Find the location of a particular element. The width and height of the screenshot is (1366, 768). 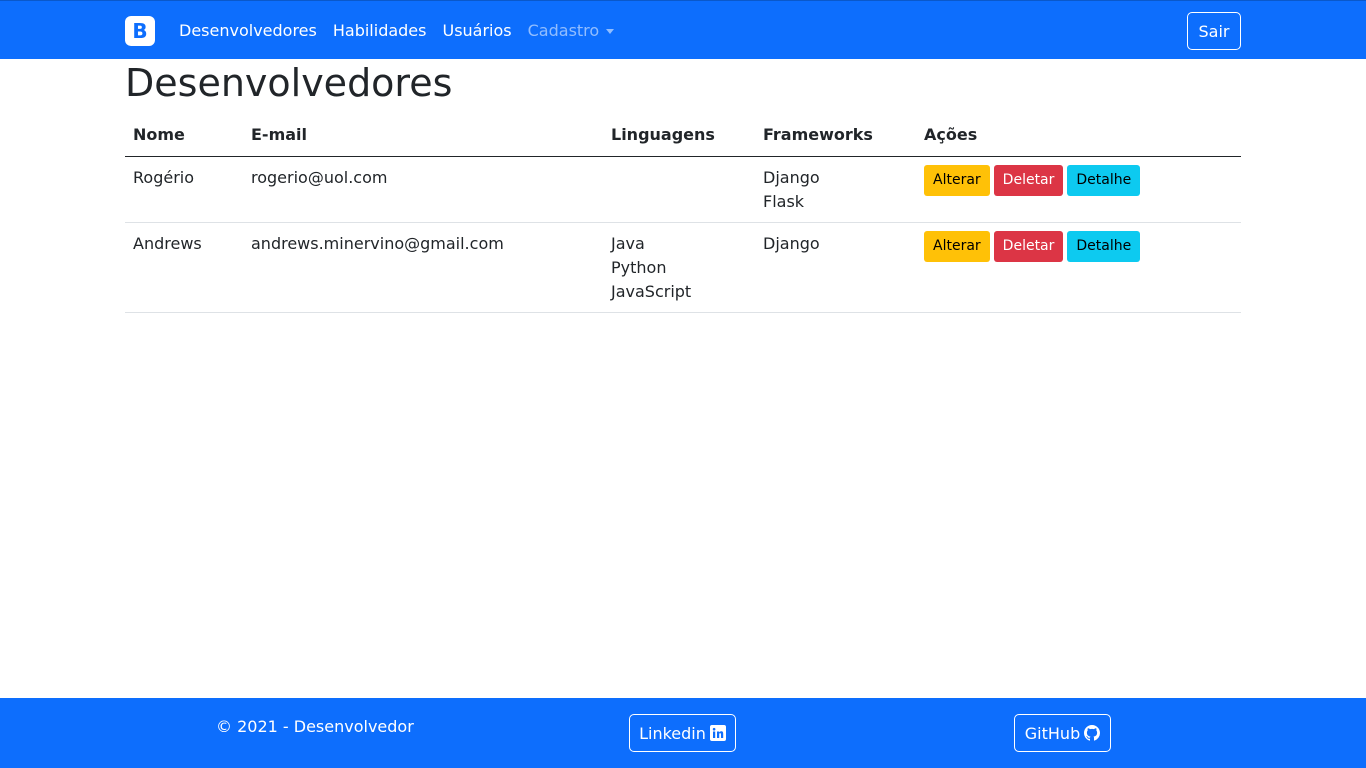

language-item: Python is located at coordinates (639, 267).